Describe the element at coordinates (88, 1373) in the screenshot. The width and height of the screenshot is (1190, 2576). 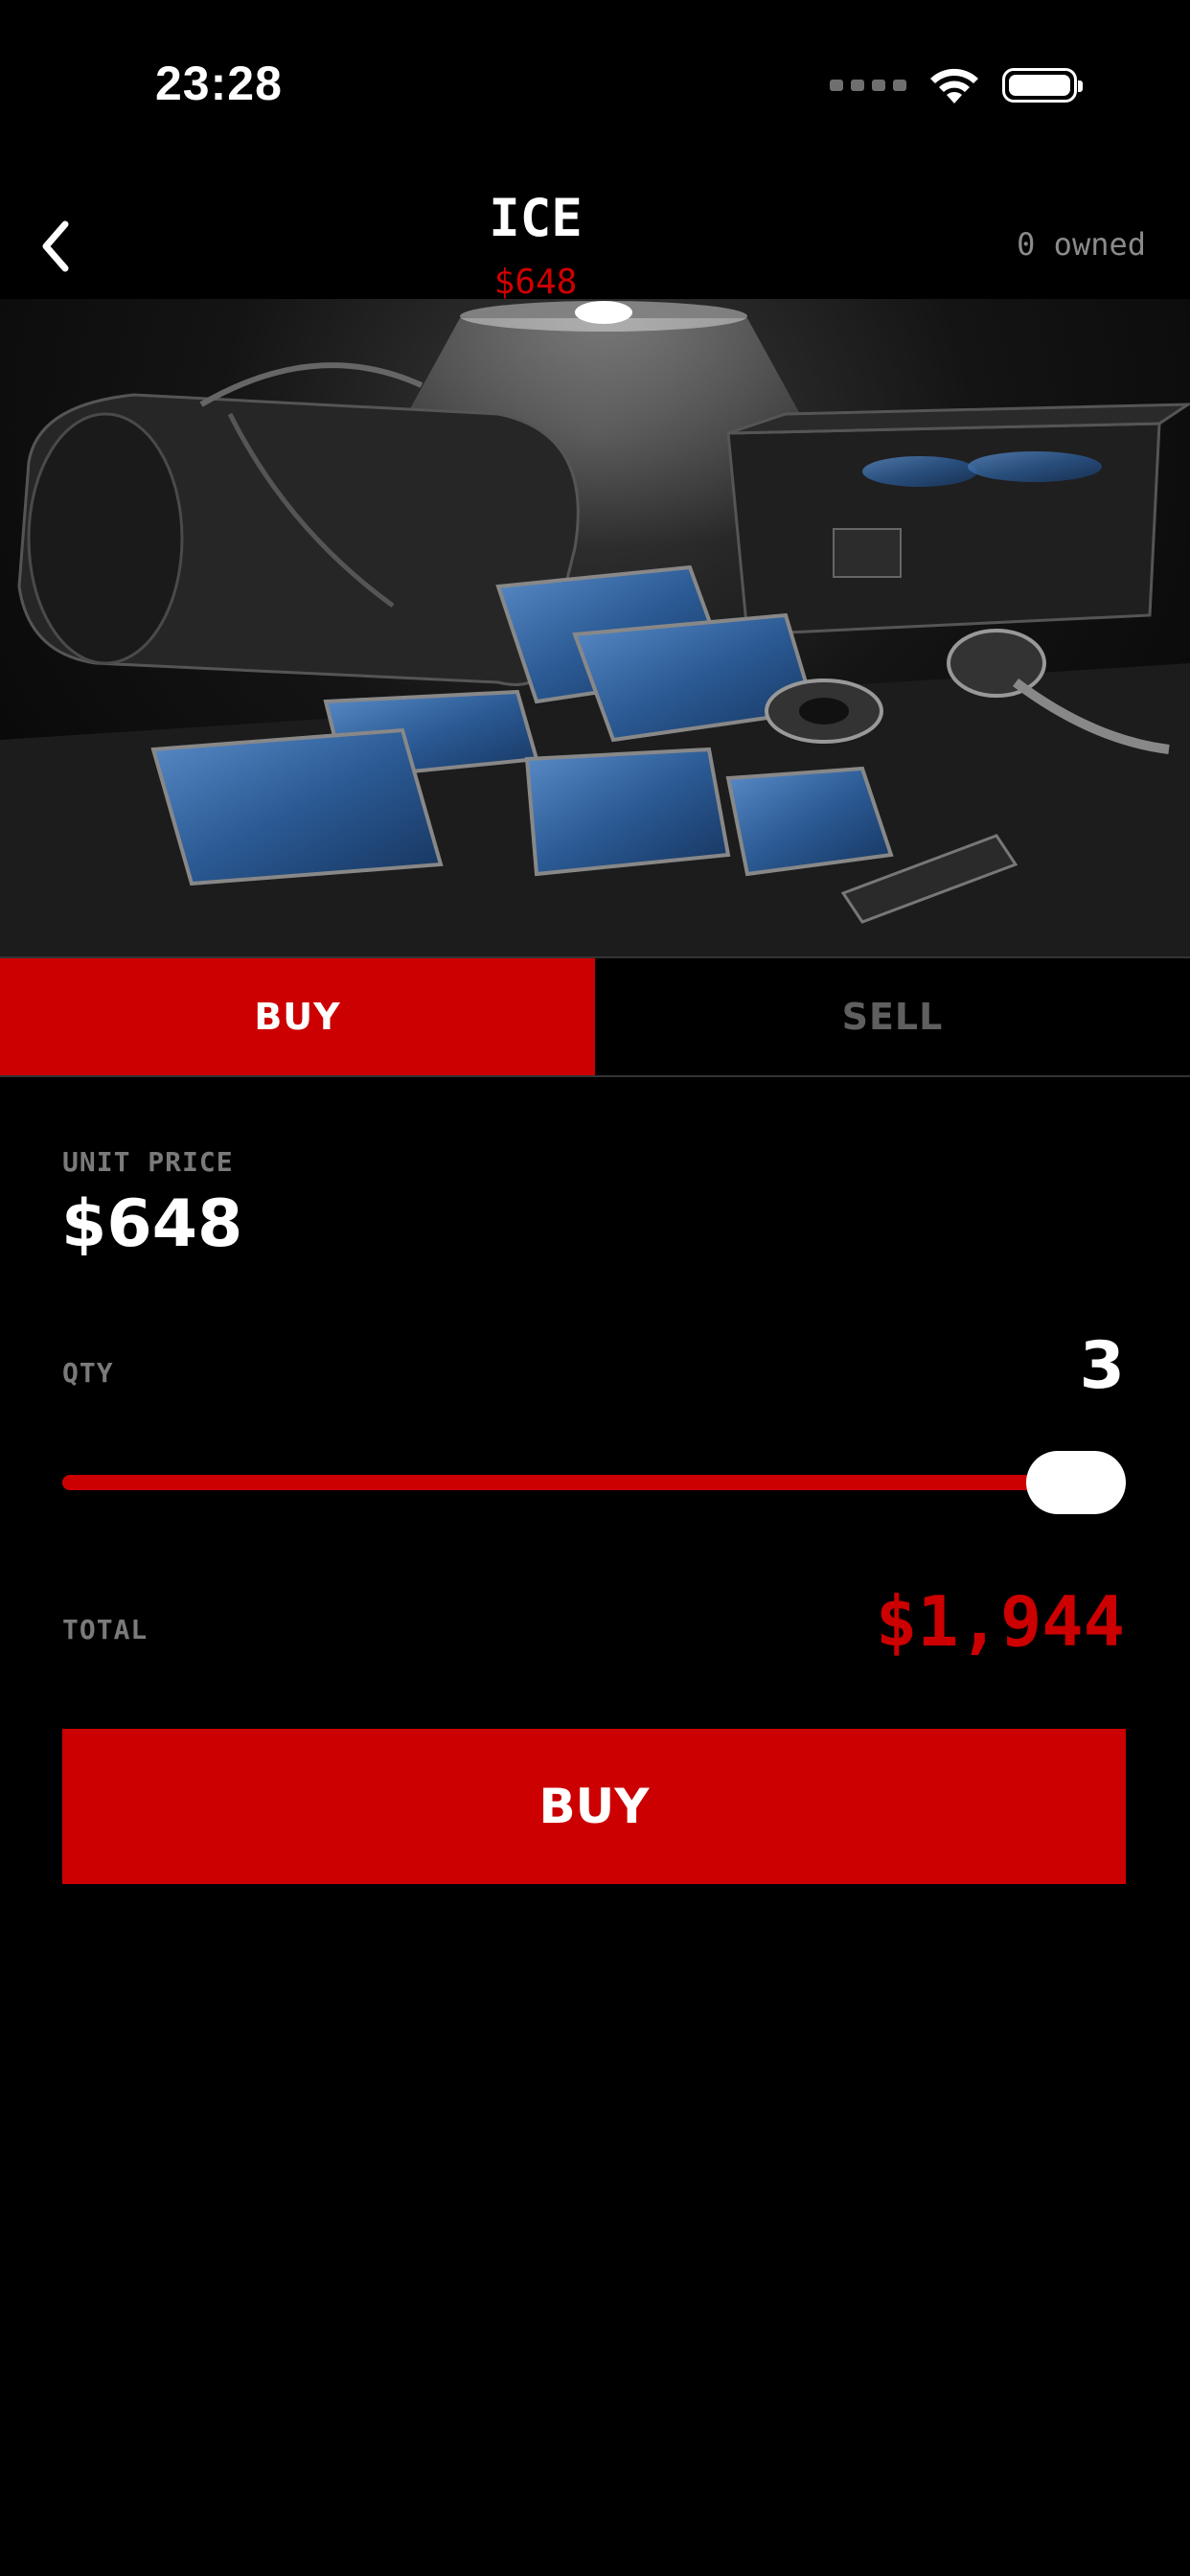
I see `qty-label: QTY` at that location.